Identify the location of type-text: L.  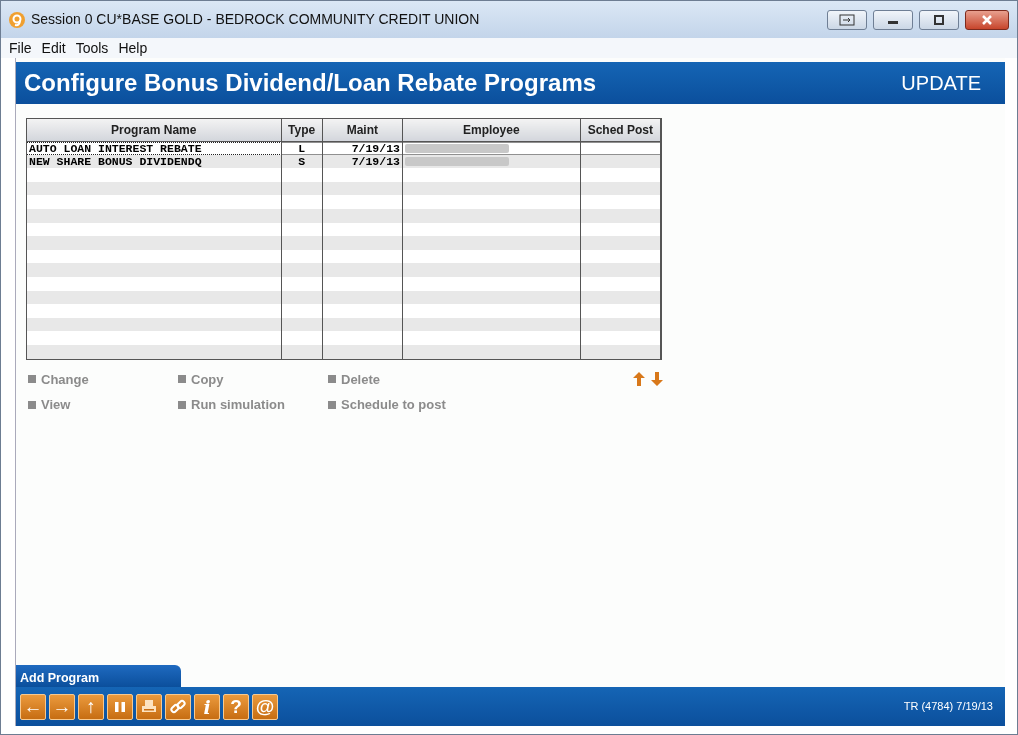
(302, 148).